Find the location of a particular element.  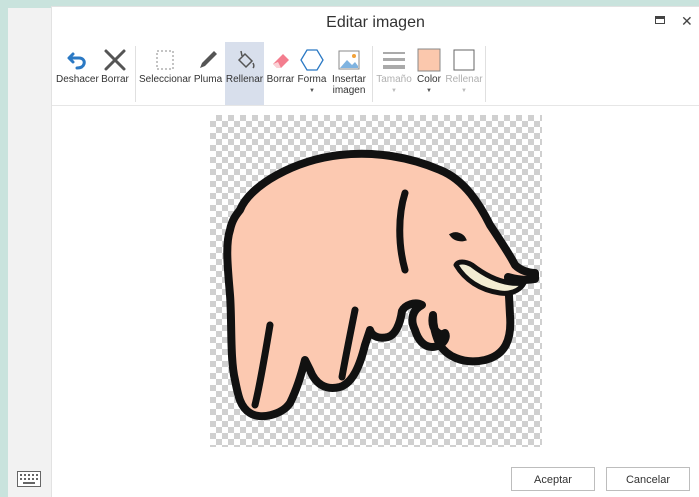

paint-bucket-icon is located at coordinates (245, 59).